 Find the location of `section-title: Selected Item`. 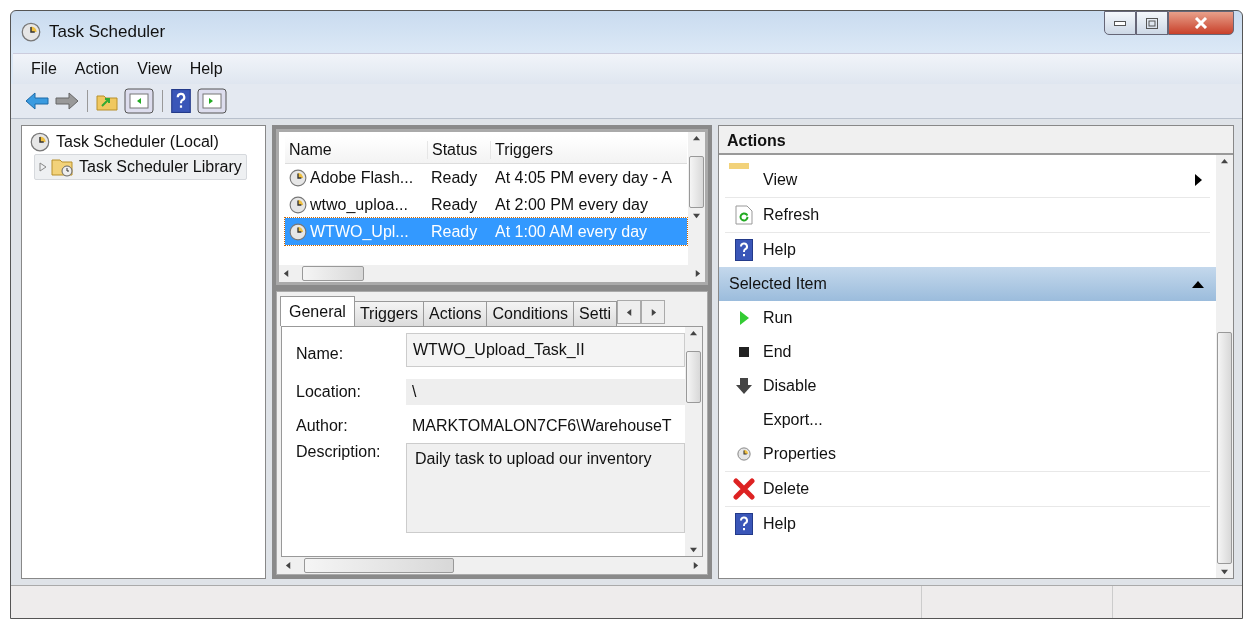

section-title: Selected Item is located at coordinates (778, 284).